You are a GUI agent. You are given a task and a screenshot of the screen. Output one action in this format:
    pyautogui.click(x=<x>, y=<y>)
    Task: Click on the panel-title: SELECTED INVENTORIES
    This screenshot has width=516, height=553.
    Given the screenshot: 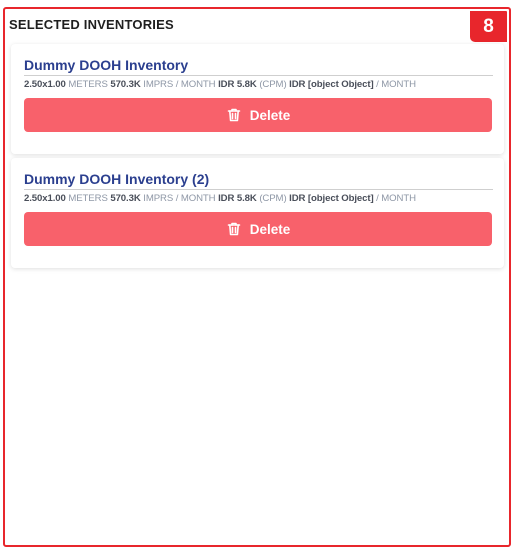 What is the action you would take?
    pyautogui.click(x=91, y=24)
    